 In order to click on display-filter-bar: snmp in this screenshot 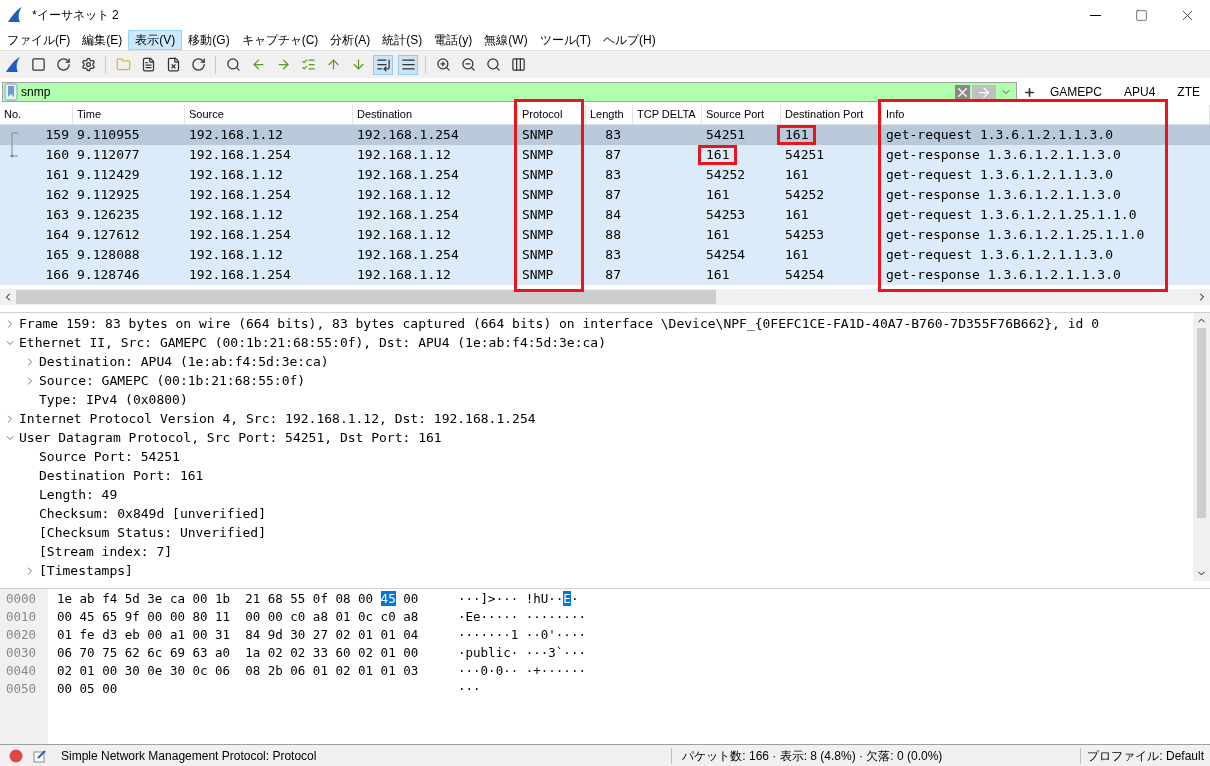, I will do `click(509, 92)`.